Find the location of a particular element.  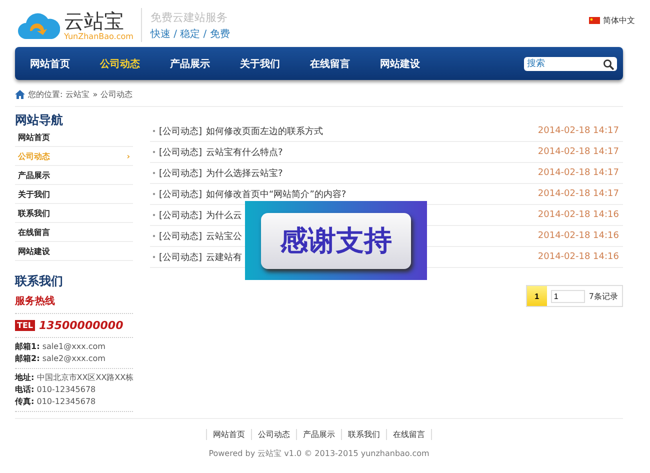

language-link: 简体中文 is located at coordinates (619, 20).